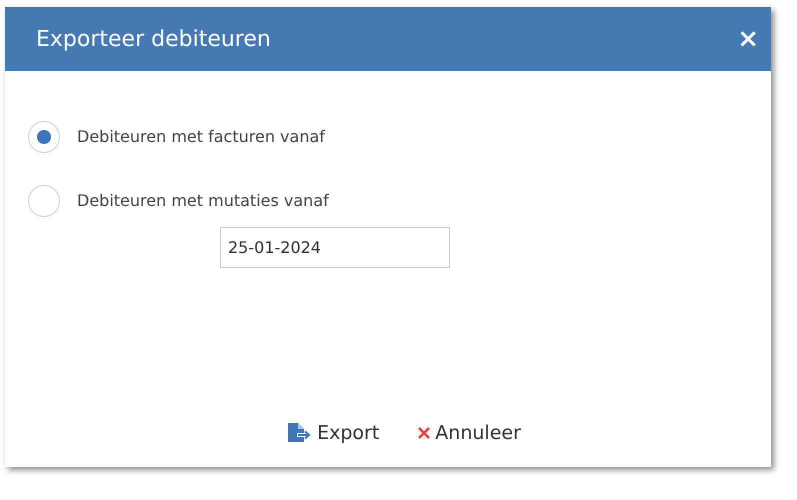 Image resolution: width=797 pixels, height=500 pixels. Describe the element at coordinates (203, 201) in the screenshot. I see `option-label: Debiteuren met mutaties vanaf` at that location.